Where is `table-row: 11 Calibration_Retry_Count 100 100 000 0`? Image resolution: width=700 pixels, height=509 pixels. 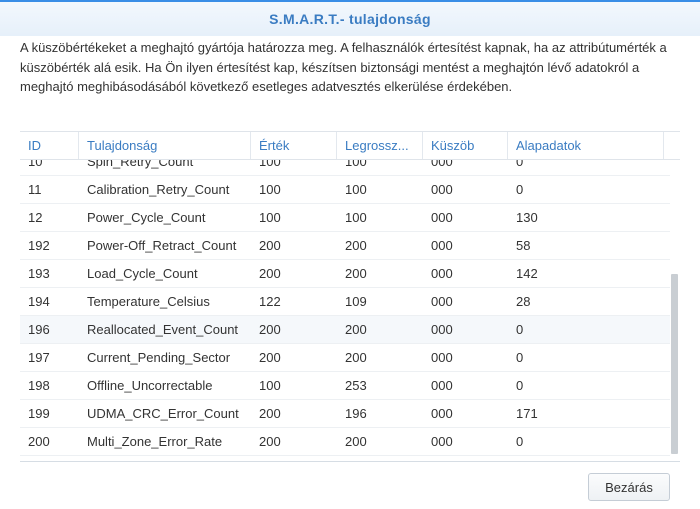
table-row: 11 Calibration_Retry_Count 100 100 000 0 is located at coordinates (345, 190).